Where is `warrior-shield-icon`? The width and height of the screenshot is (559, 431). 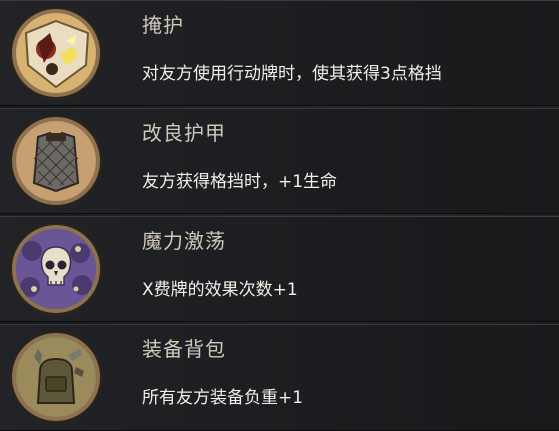 warrior-shield-icon is located at coordinates (56, 53).